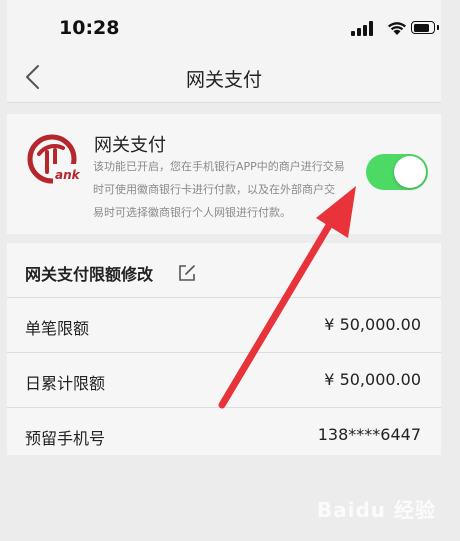 This screenshot has height=541, width=460. Describe the element at coordinates (55, 159) in the screenshot. I see `bank-logo: ank` at that location.